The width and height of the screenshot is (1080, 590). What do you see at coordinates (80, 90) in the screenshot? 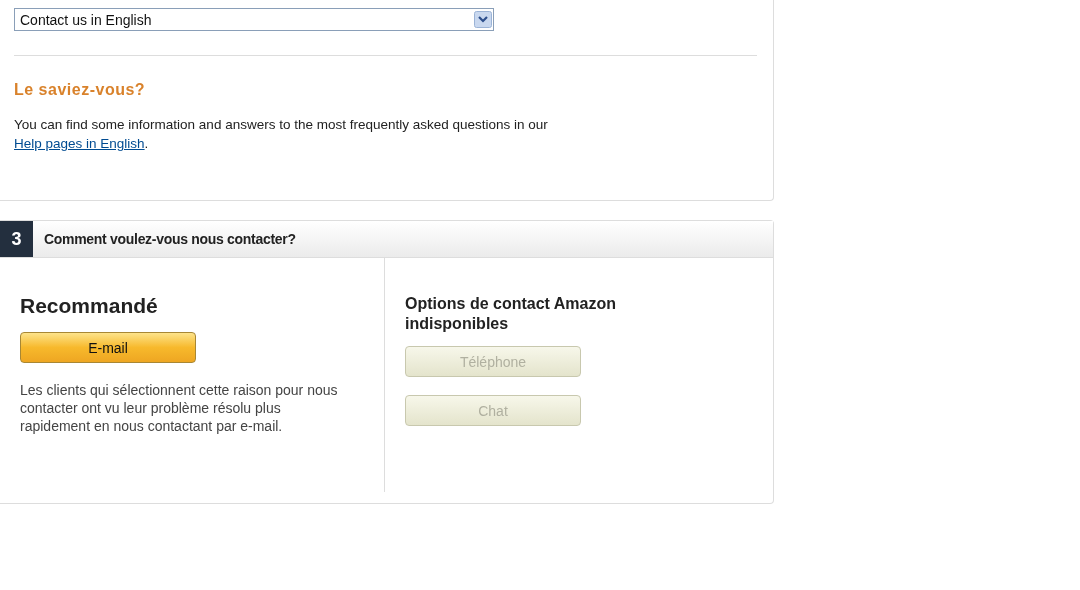
I see `tip-heading: Le saviez-vous?` at bounding box center [80, 90].